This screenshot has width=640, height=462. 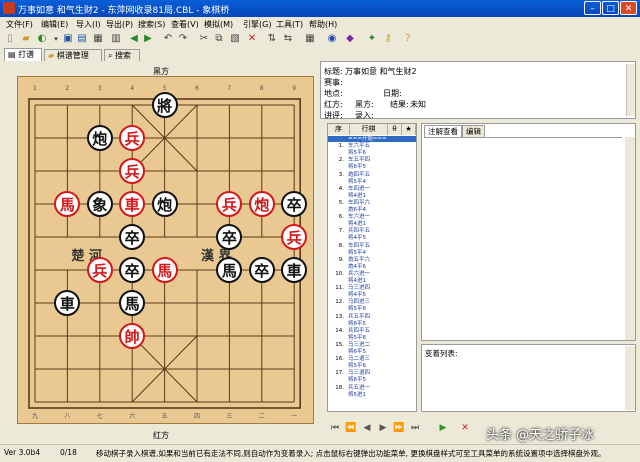 What do you see at coordinates (630, 238) in the screenshot?
I see `comment-scrollbar` at bounding box center [630, 238].